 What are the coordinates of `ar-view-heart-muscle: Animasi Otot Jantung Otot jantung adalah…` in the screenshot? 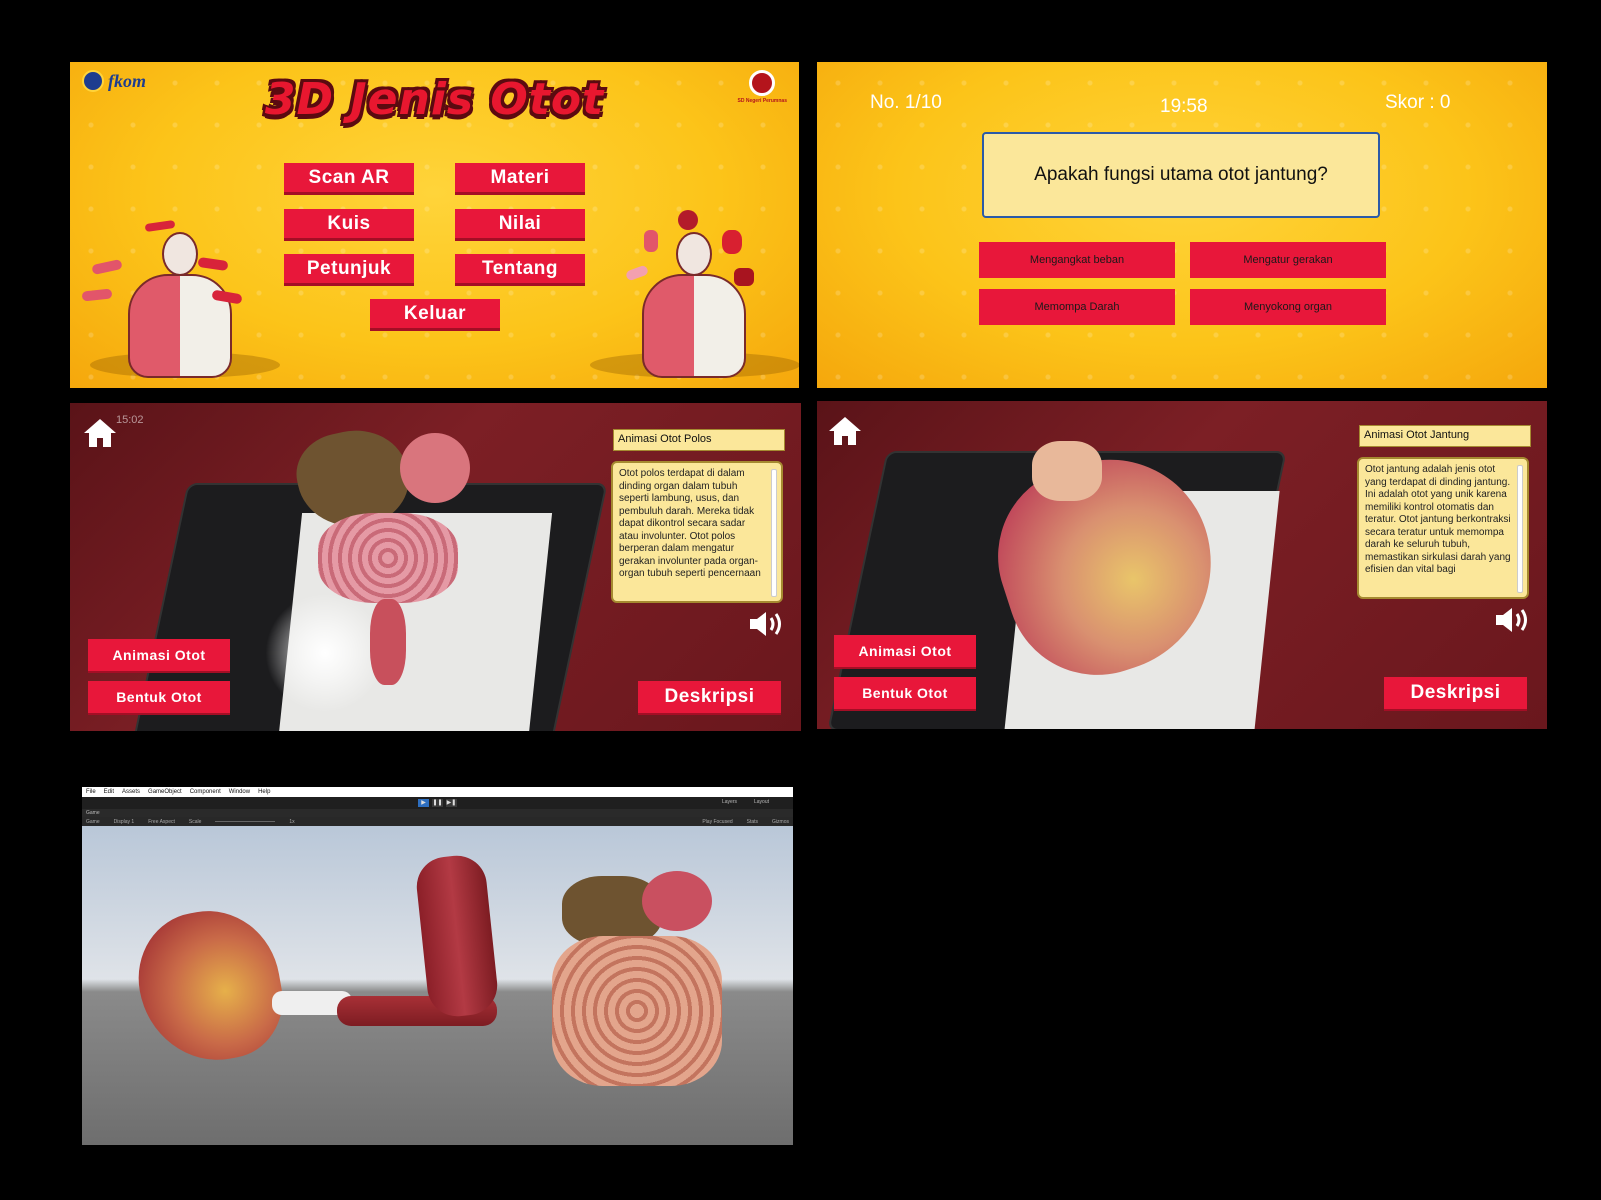 It's located at (1182, 565).